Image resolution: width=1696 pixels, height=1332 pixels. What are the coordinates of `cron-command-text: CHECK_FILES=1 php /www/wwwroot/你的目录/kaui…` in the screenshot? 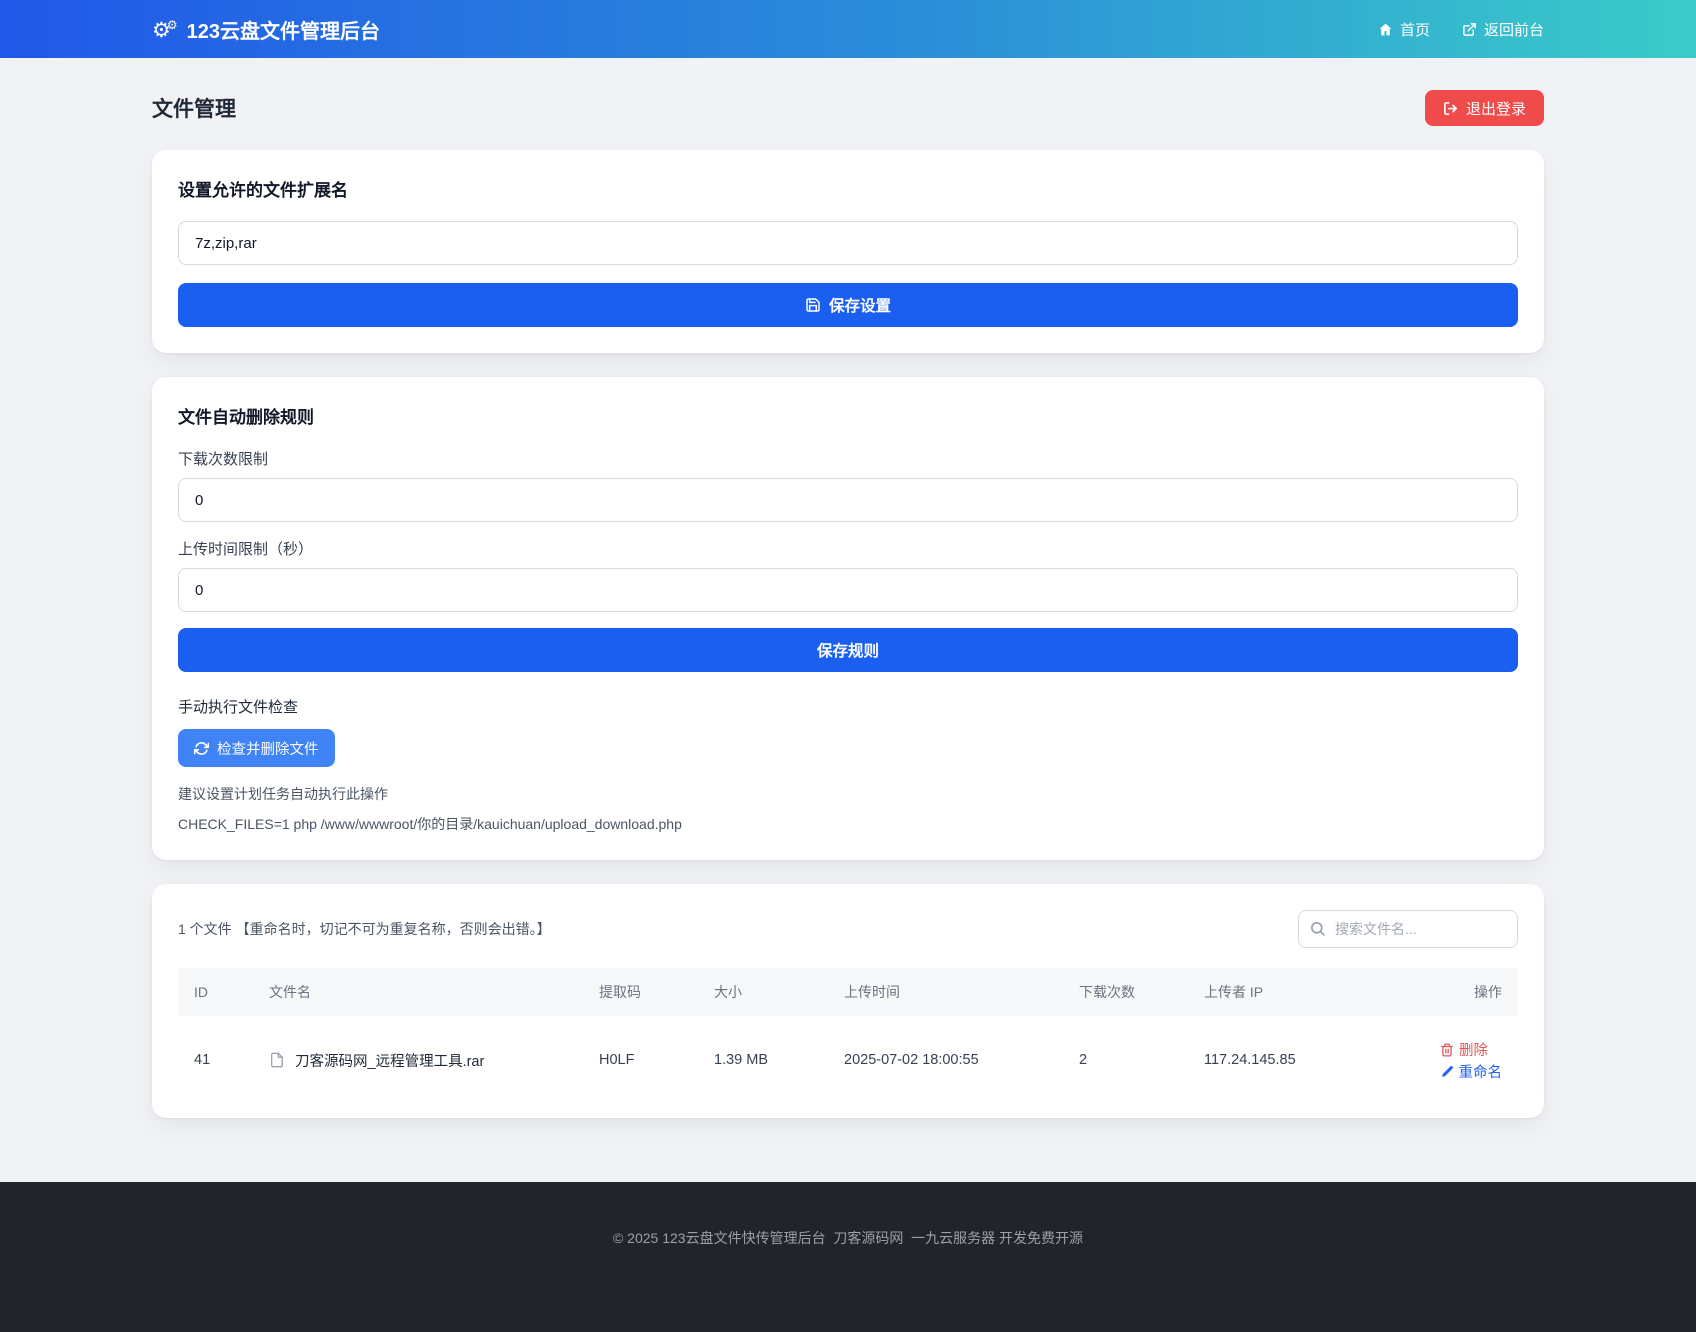 It's located at (430, 824).